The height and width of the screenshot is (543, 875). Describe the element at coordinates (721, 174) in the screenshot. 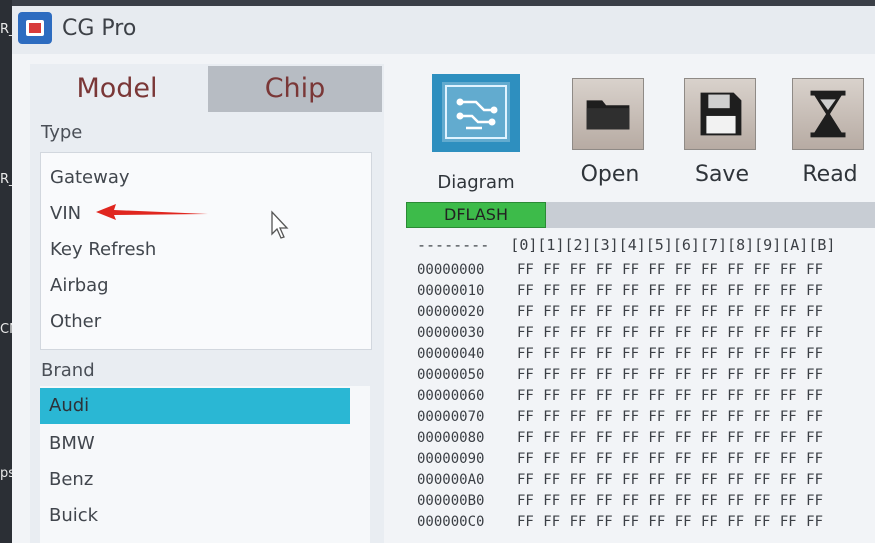

I see `save-label: Save` at that location.